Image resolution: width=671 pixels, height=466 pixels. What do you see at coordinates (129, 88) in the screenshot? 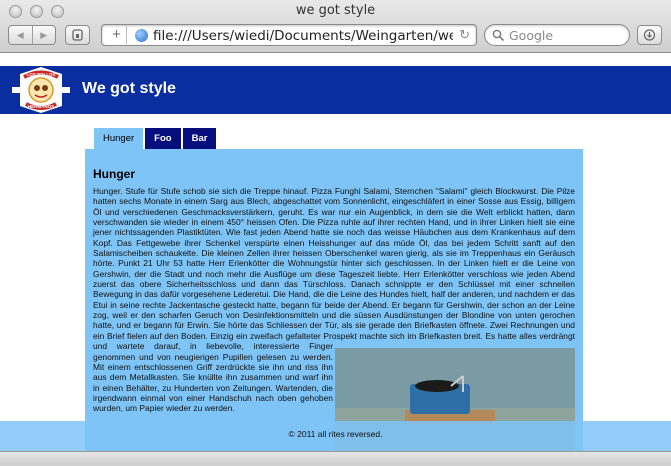
I see `site-title: We got style` at bounding box center [129, 88].